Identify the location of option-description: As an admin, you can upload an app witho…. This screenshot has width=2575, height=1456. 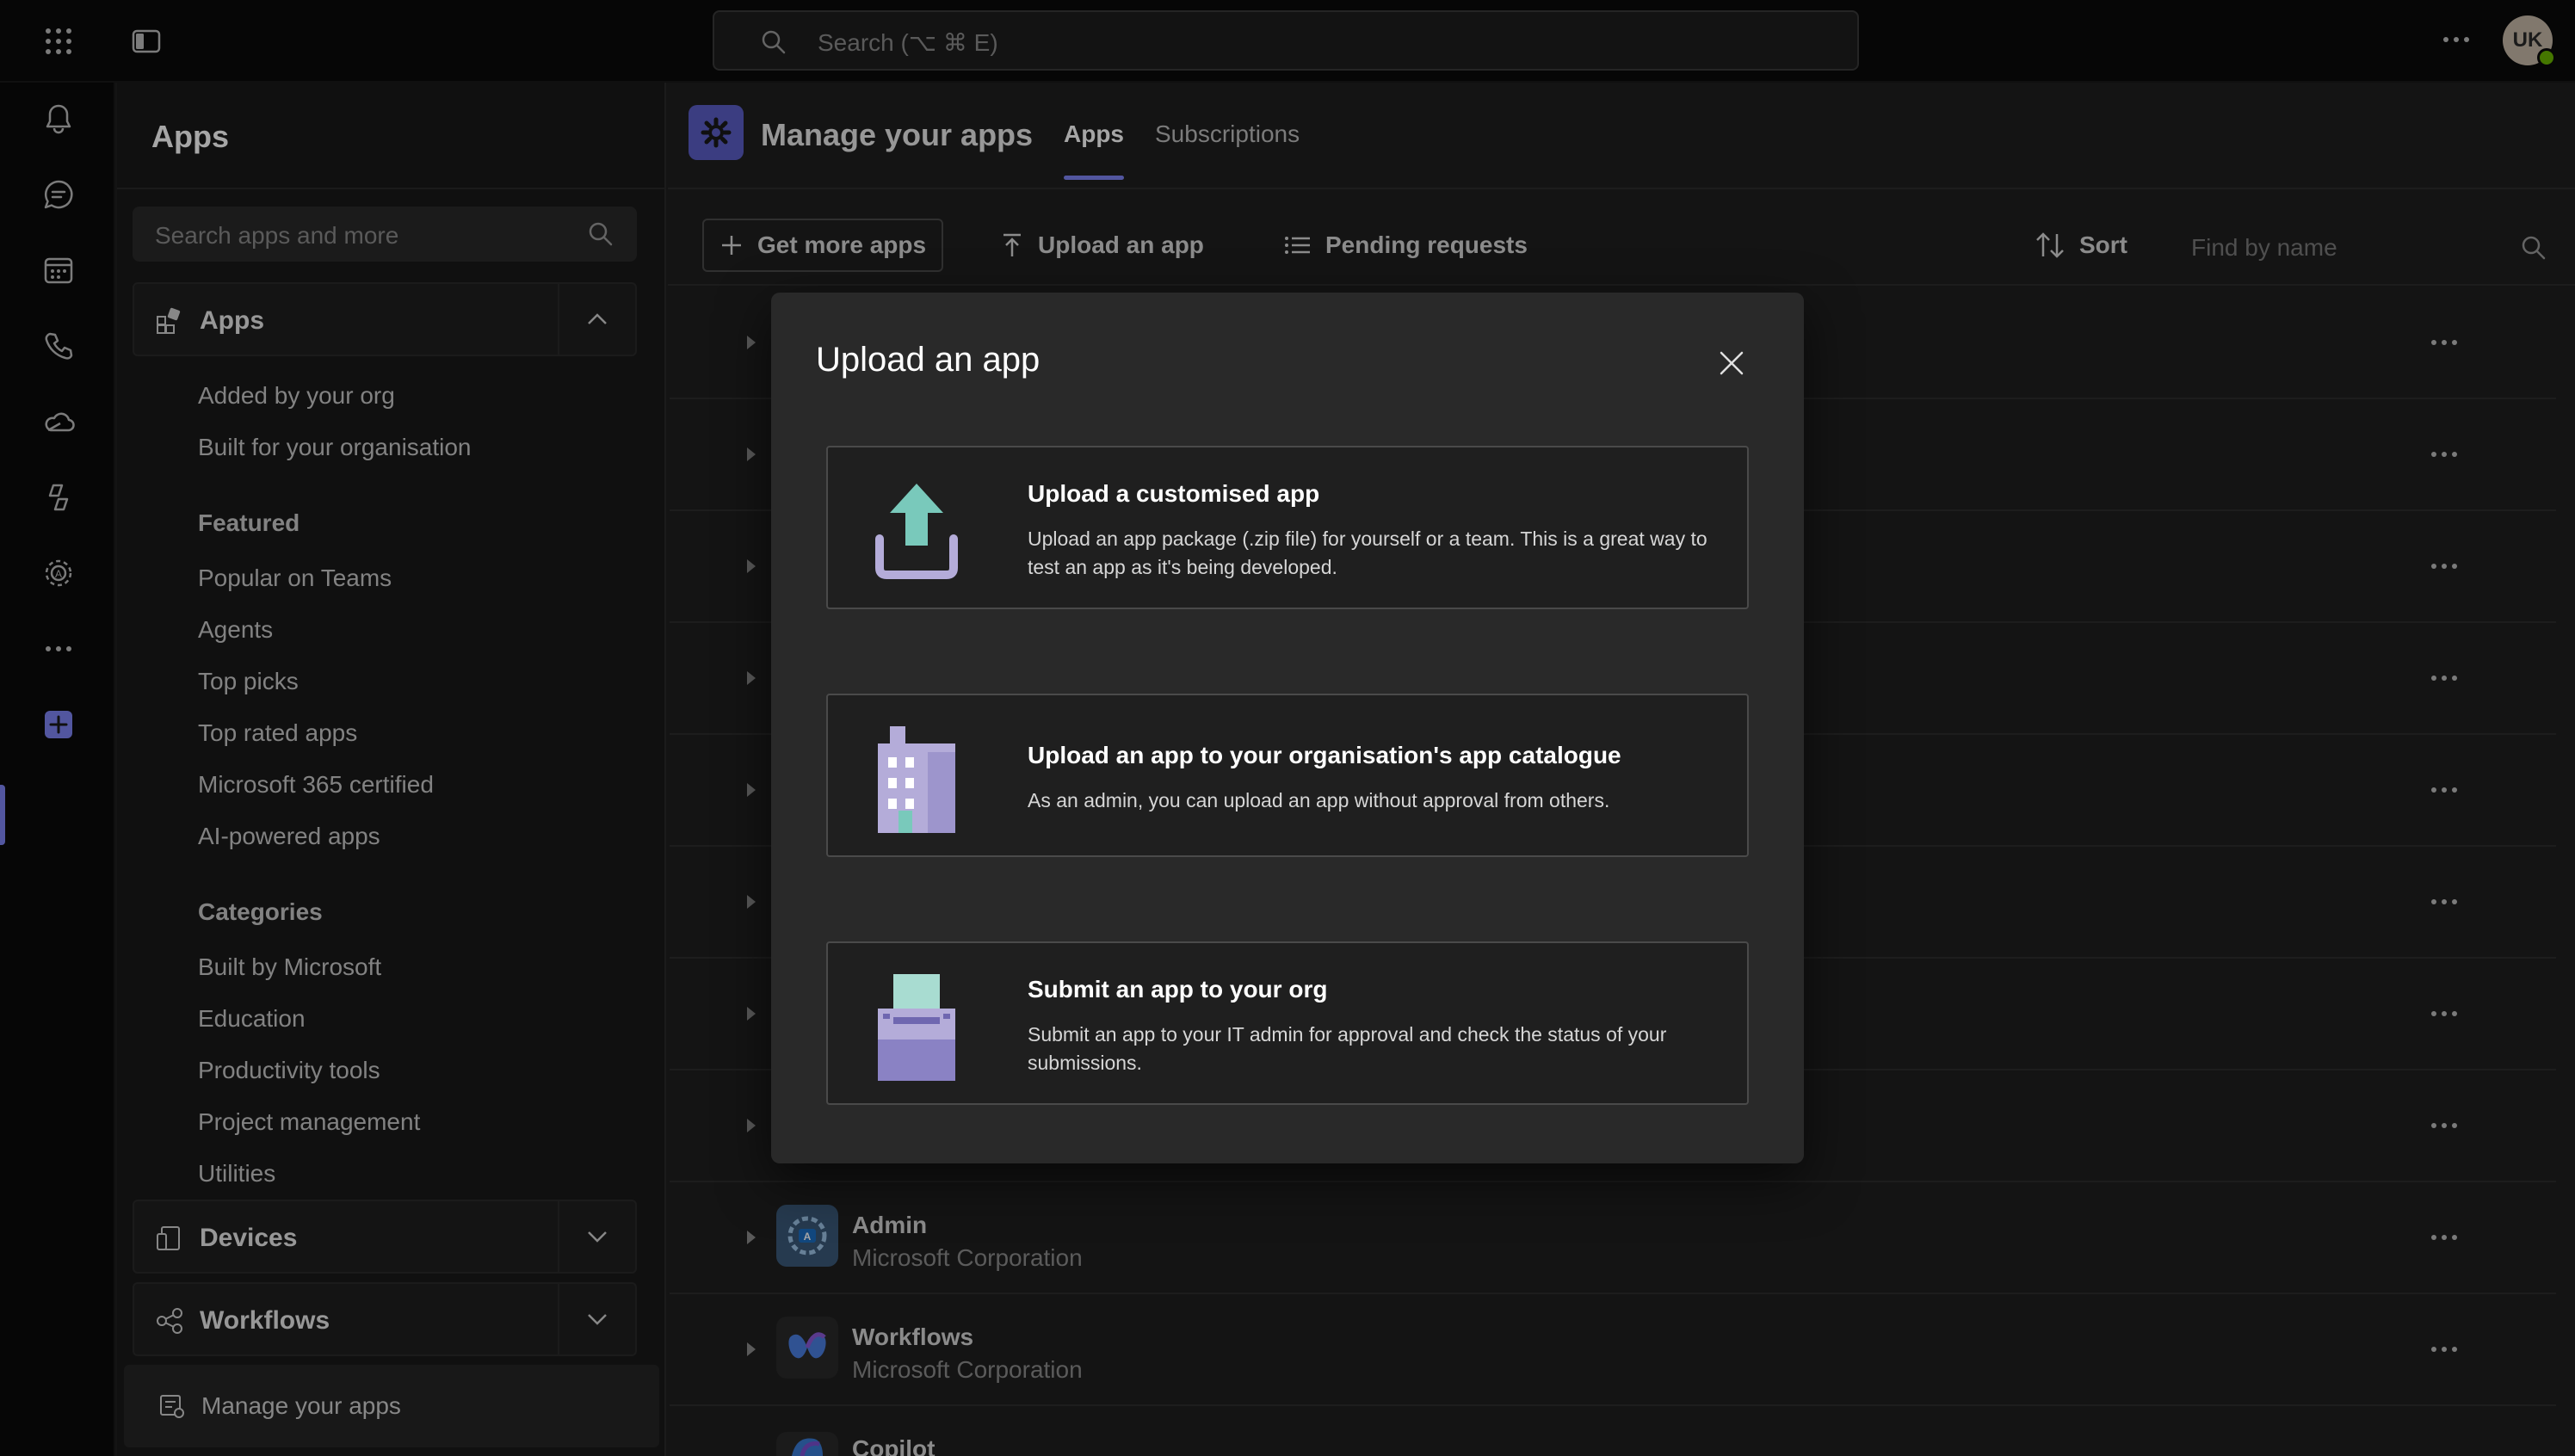
(1319, 800).